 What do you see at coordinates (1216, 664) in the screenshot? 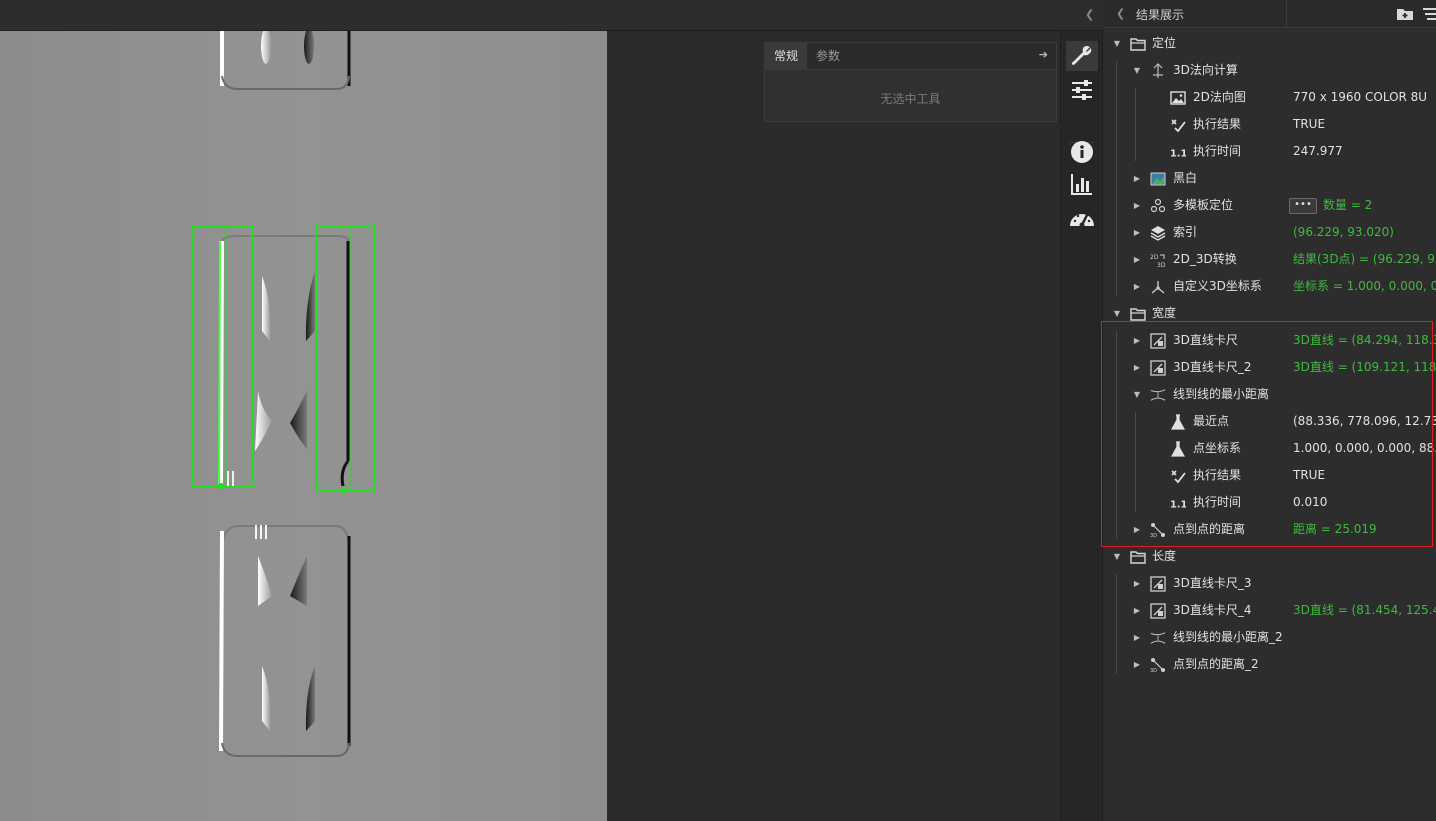
I see `tree-item-label: 点到点的距离_2` at bounding box center [1216, 664].